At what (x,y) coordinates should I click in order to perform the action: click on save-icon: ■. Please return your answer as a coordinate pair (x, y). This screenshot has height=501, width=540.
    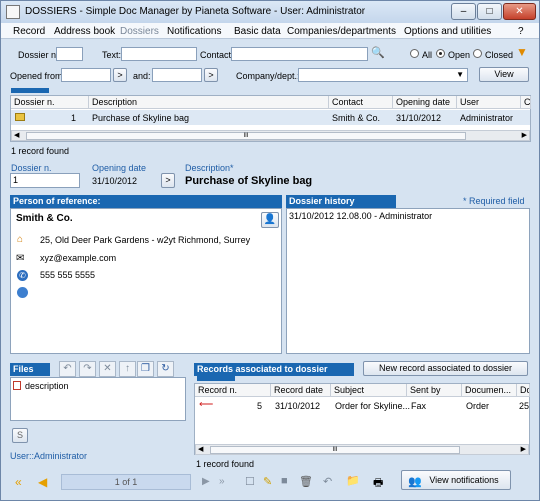
    Looking at the image, I should click on (284, 481).